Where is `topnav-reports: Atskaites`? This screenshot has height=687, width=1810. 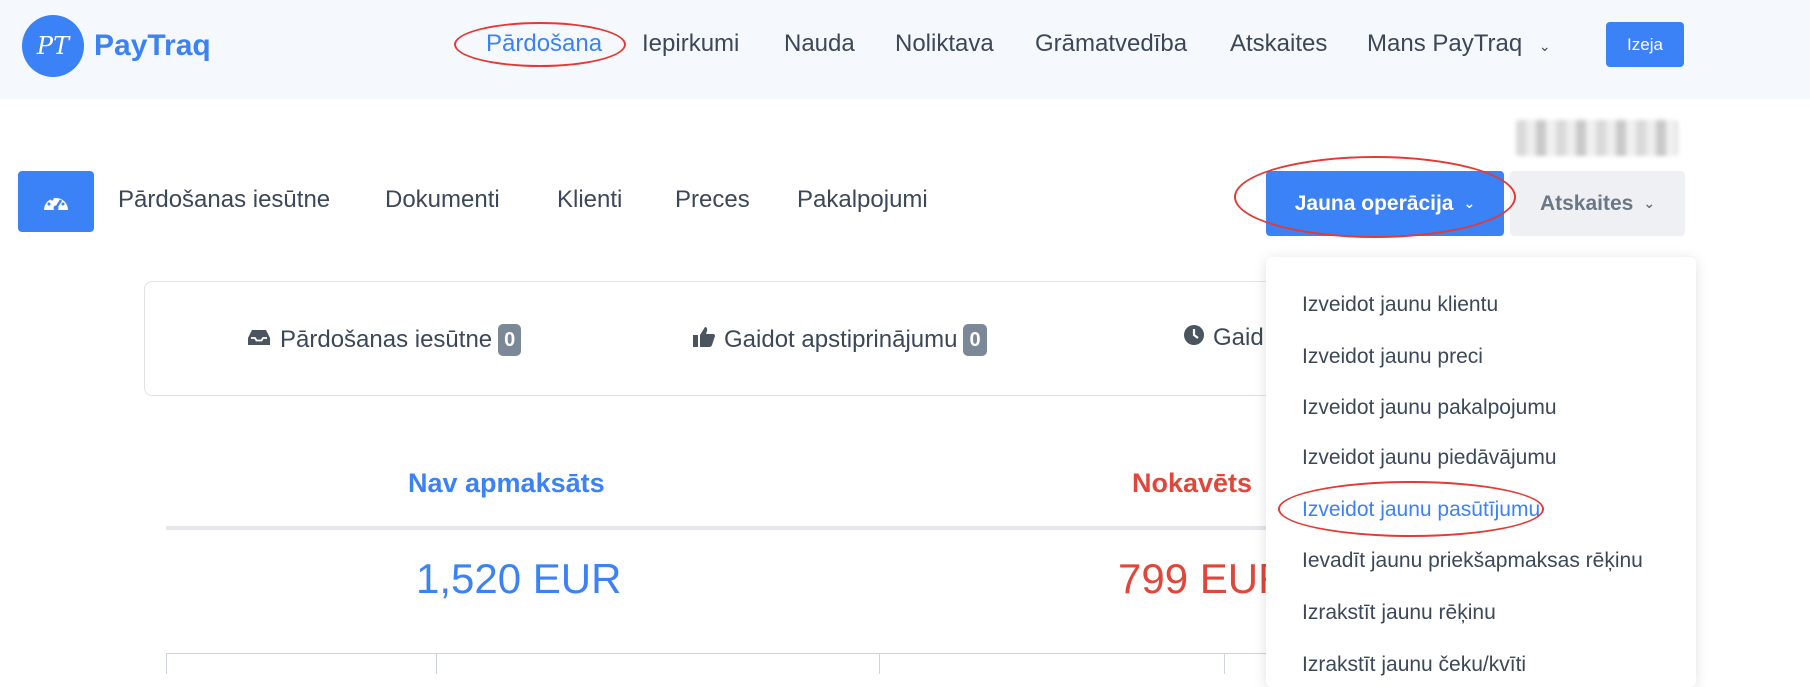 topnav-reports: Atskaites is located at coordinates (1278, 44).